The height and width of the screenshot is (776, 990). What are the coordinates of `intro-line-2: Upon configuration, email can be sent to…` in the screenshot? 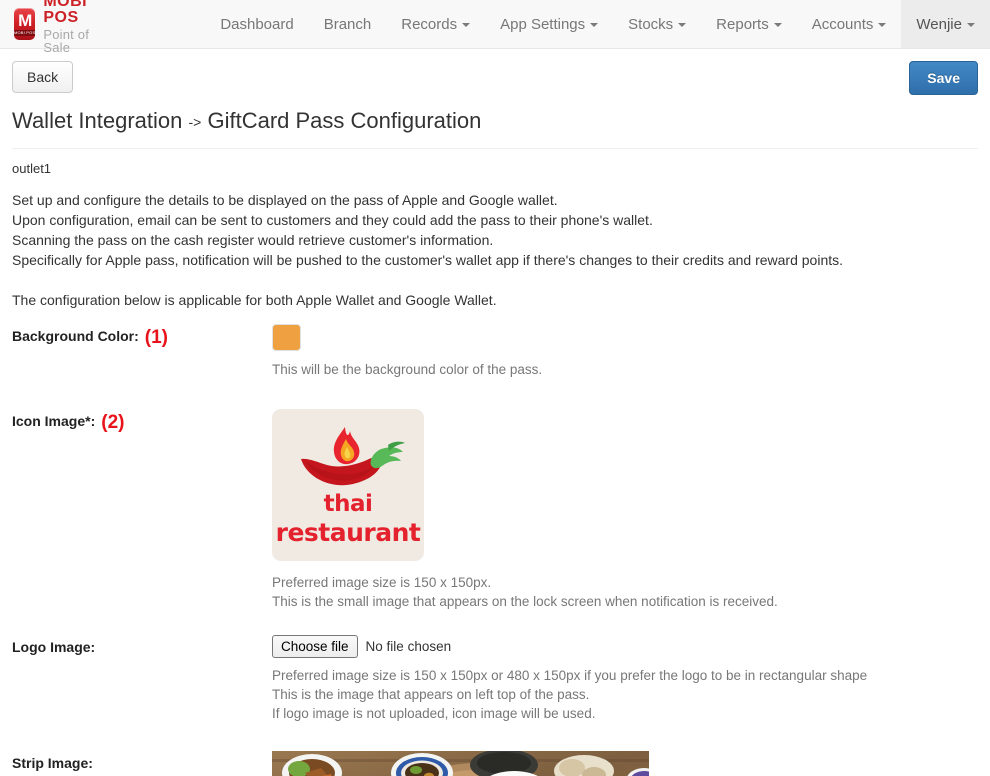 It's located at (332, 220).